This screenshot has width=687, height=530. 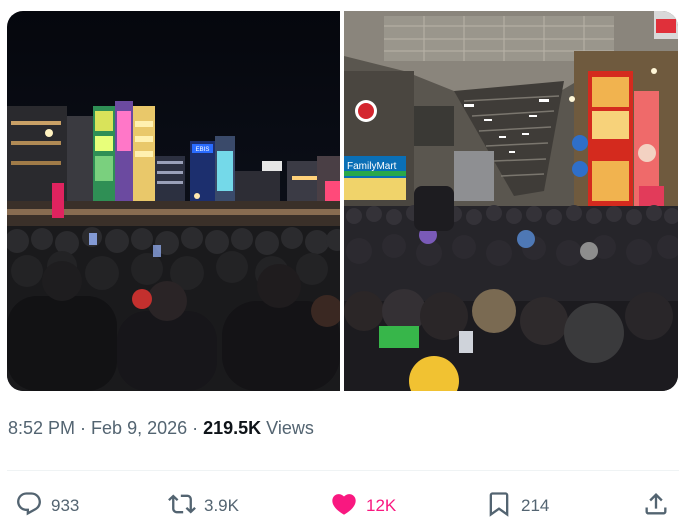 I want to click on familymart-sign-text: FamilyMart, so click(x=372, y=166).